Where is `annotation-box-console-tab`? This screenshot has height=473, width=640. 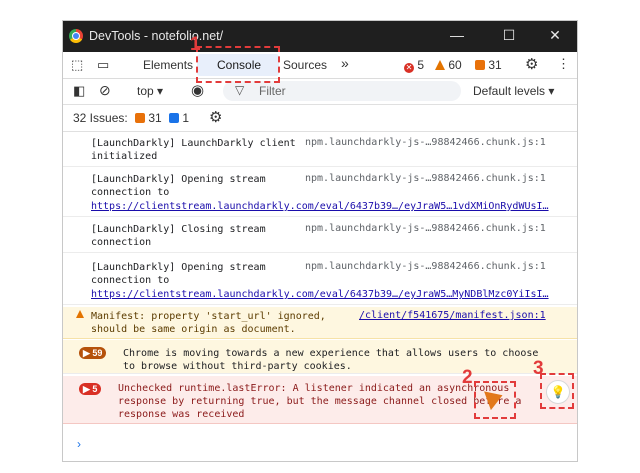
annotation-box-console-tab is located at coordinates (238, 64).